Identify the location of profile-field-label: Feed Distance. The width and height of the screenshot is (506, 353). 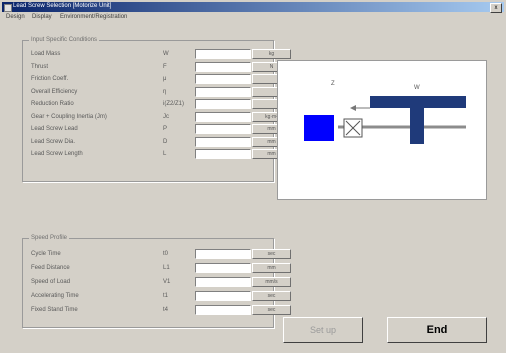
(50, 268).